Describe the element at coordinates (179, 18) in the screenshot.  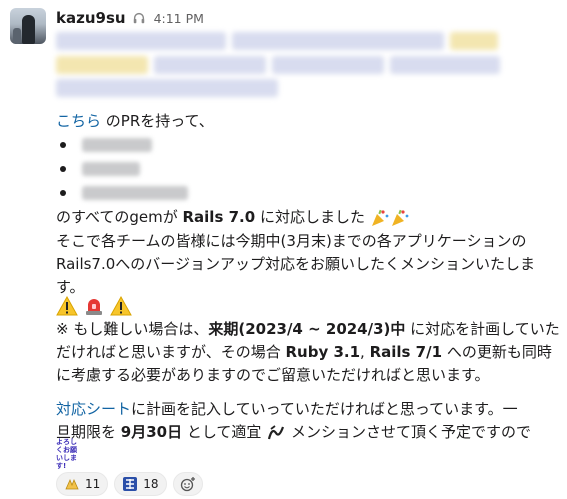
I see `timestamp: 4:11 PM` at that location.